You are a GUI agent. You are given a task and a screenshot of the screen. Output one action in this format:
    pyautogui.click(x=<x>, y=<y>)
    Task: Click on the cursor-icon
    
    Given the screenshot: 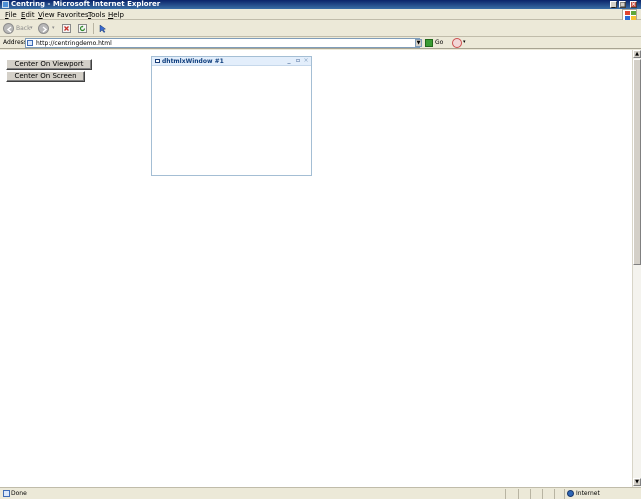 What is the action you would take?
    pyautogui.click(x=102, y=28)
    